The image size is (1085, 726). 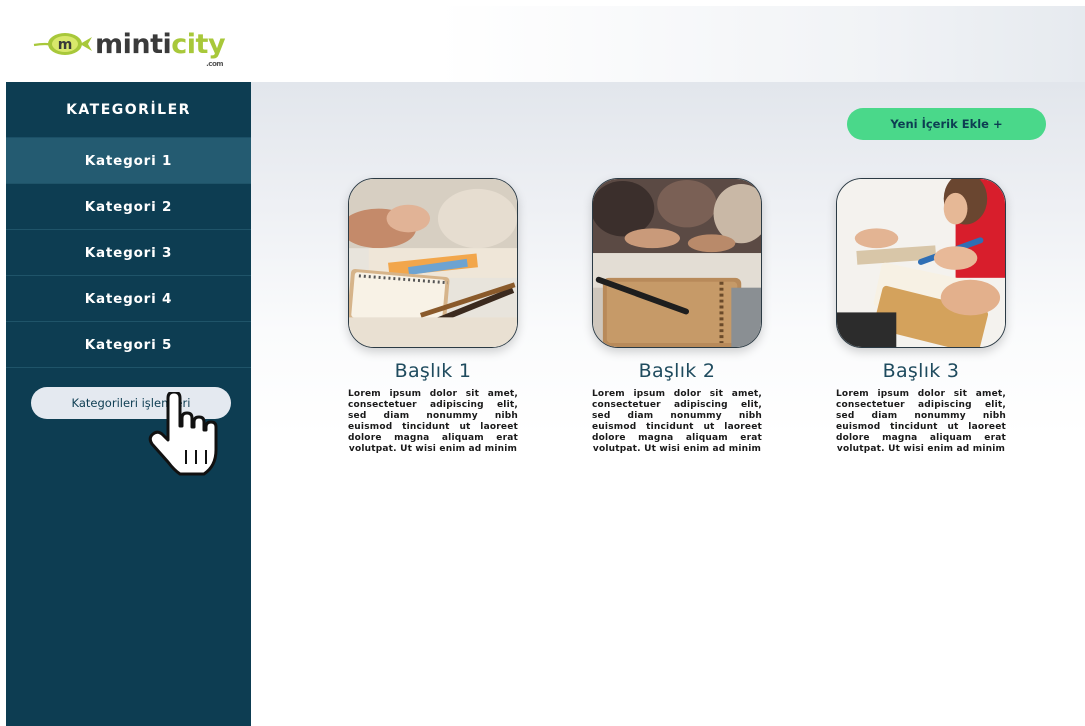 What do you see at coordinates (921, 371) in the screenshot?
I see `card-title-3: Başlık 3` at bounding box center [921, 371].